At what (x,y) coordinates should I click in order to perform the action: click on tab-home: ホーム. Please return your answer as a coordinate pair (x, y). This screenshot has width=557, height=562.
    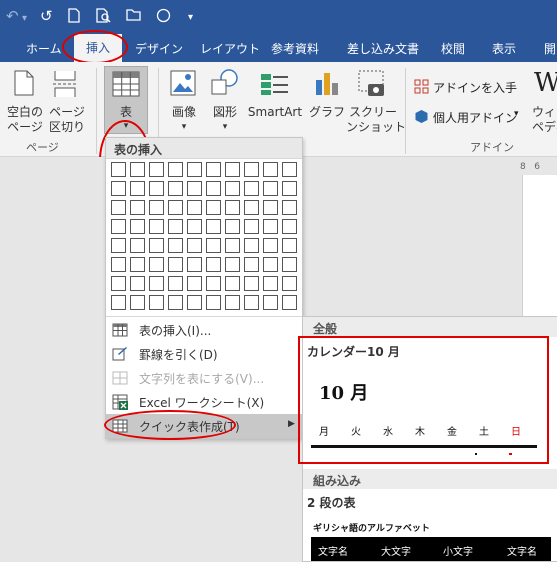
    Looking at the image, I should click on (44, 48).